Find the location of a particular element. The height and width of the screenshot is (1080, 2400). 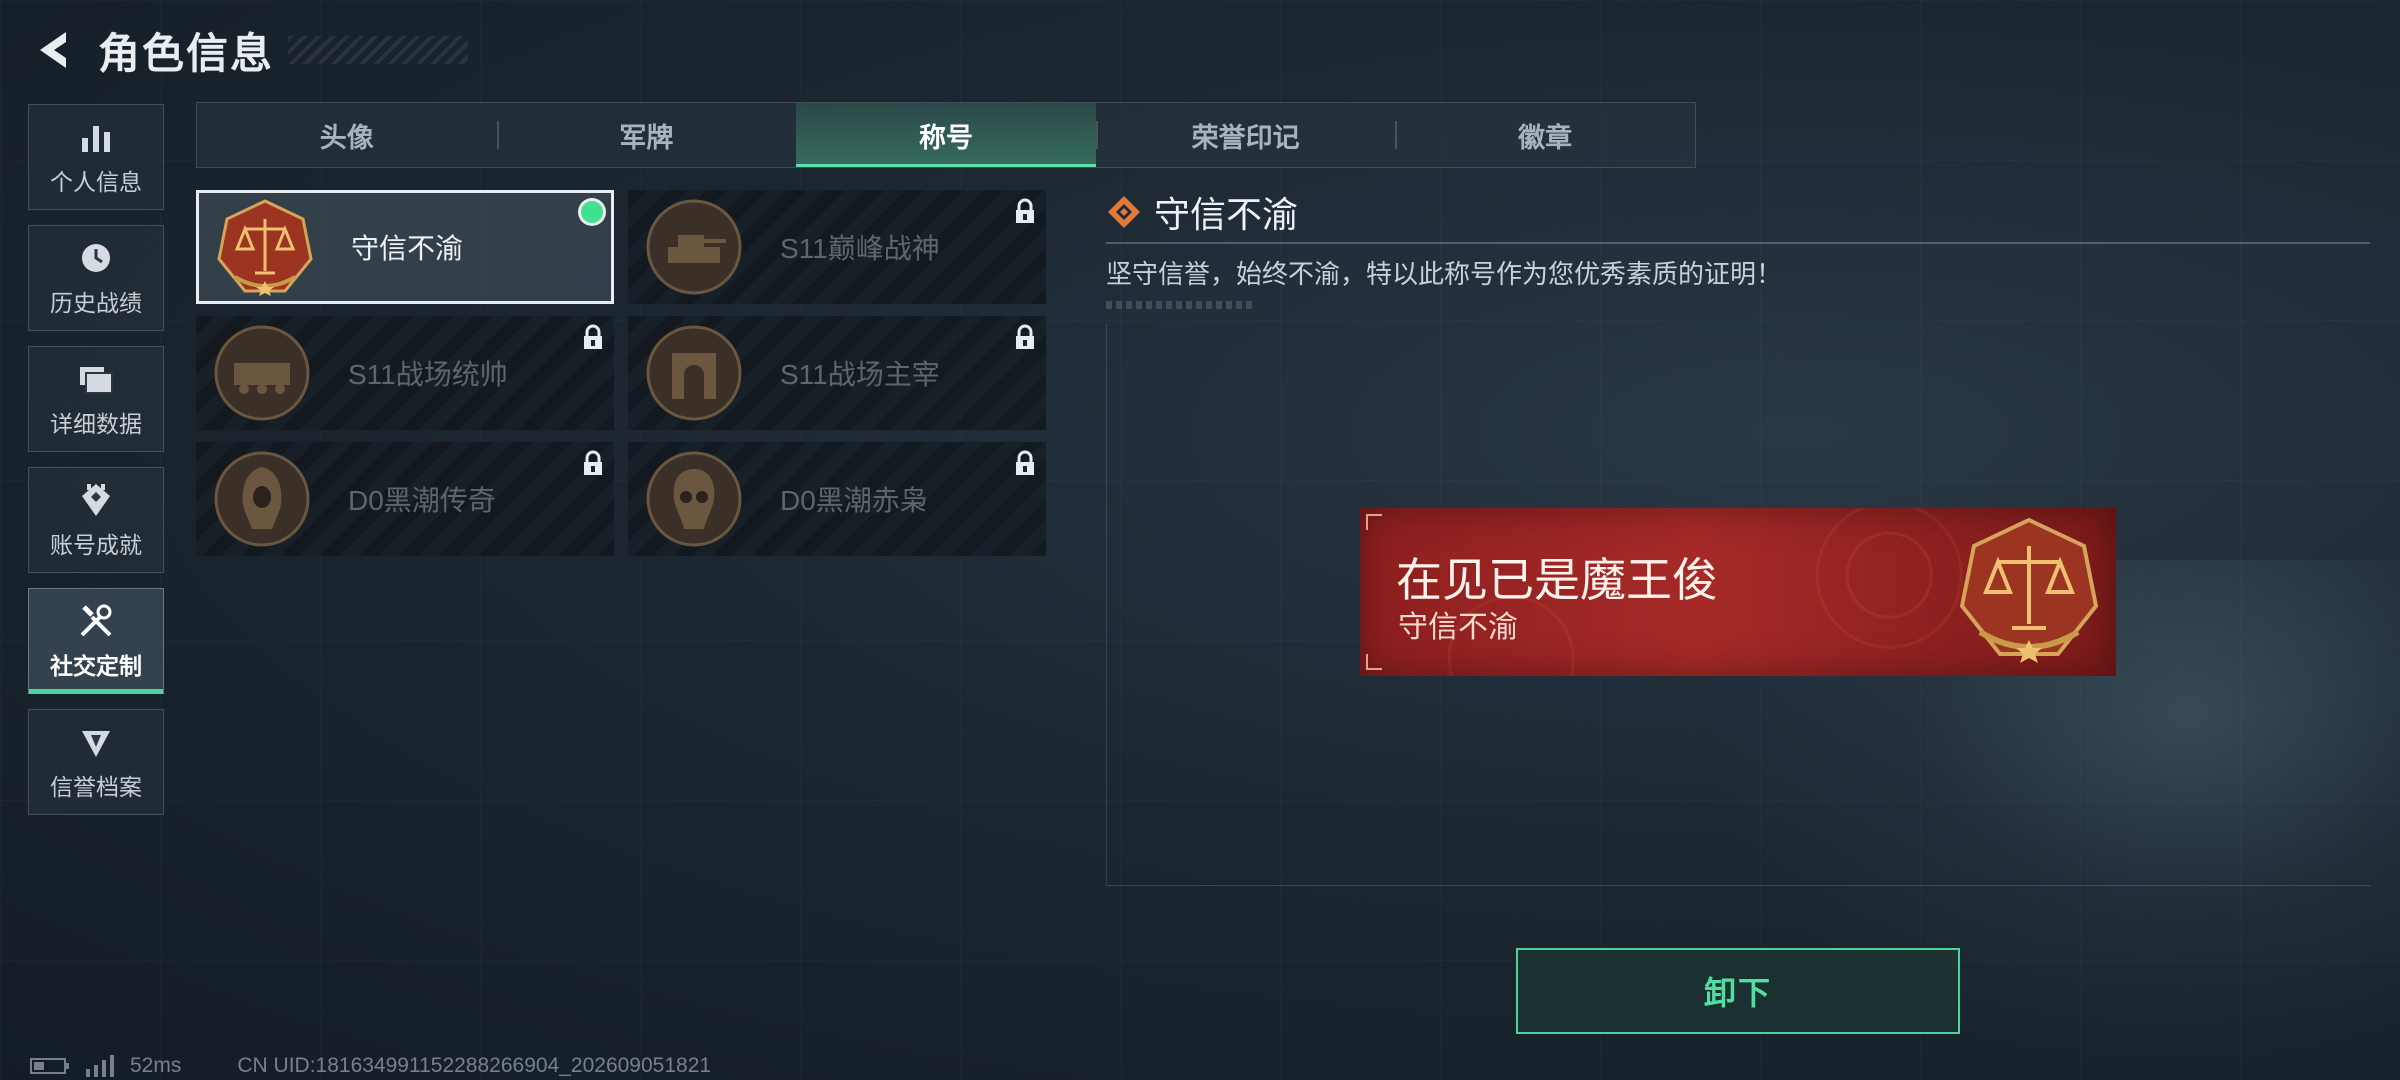

detail-decoration is located at coordinates (1181, 305).